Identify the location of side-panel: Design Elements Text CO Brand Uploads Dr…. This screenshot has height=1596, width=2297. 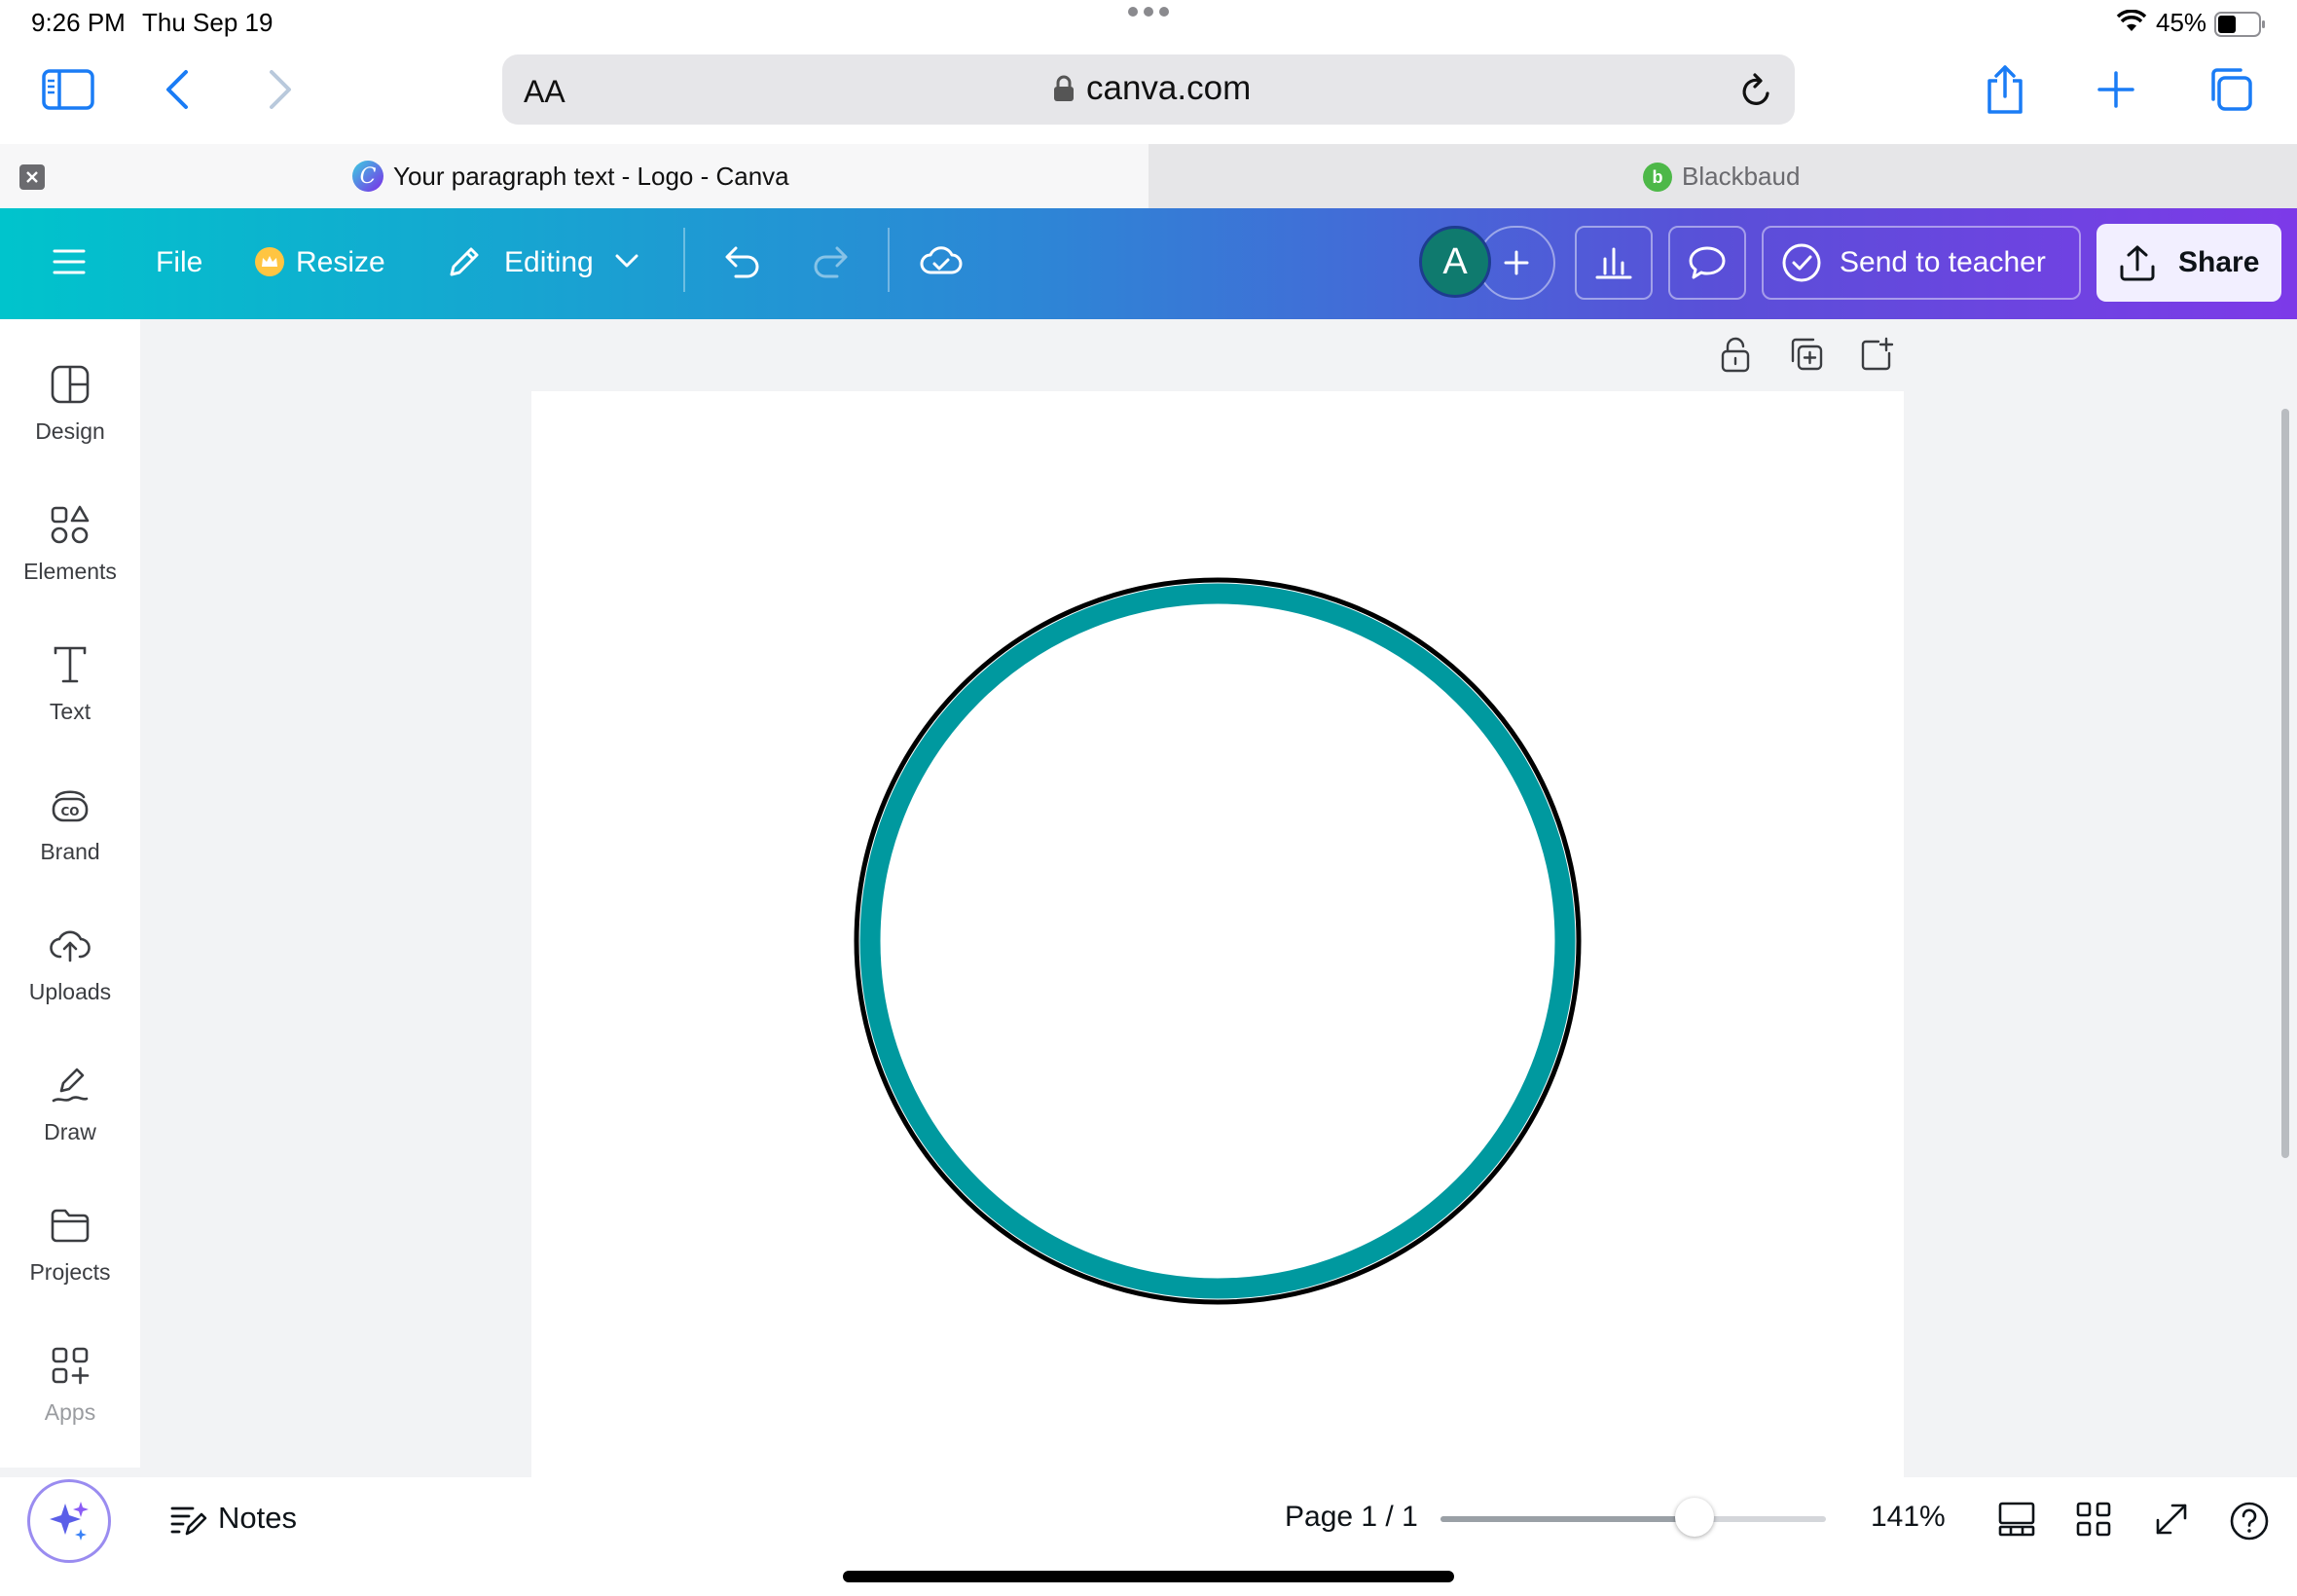
(70, 893).